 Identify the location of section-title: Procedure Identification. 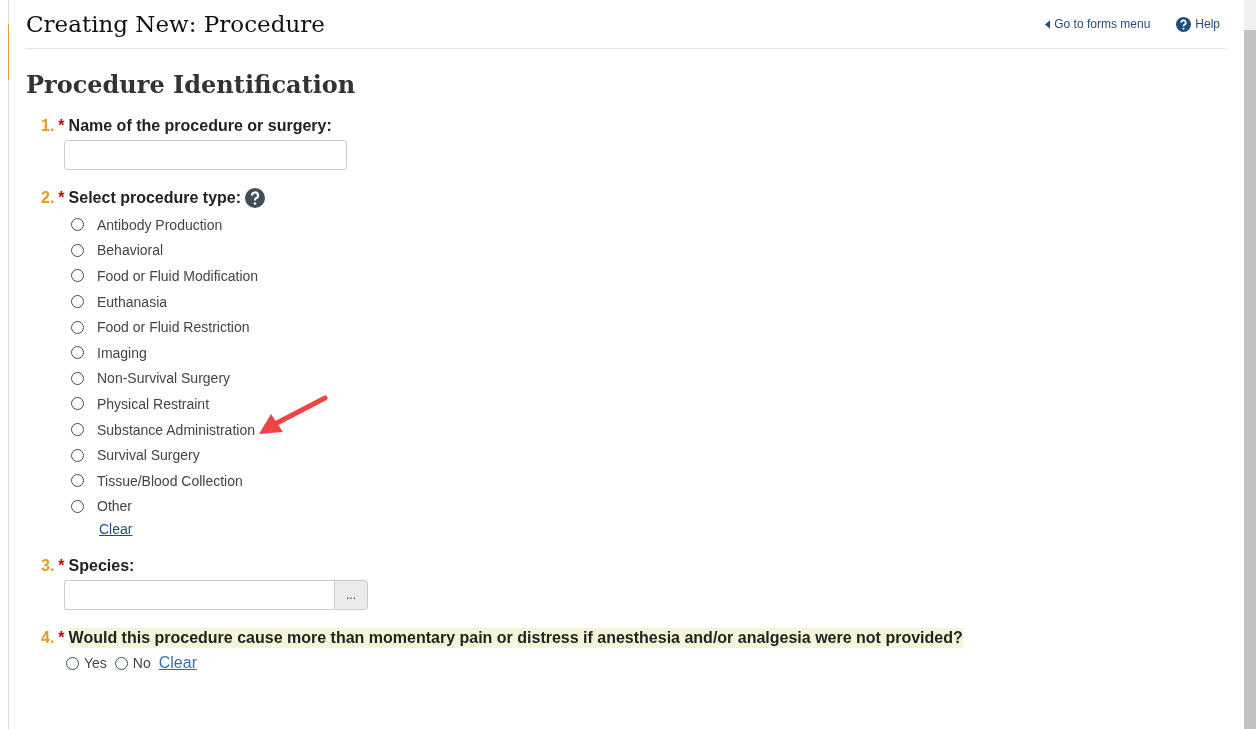
(191, 84).